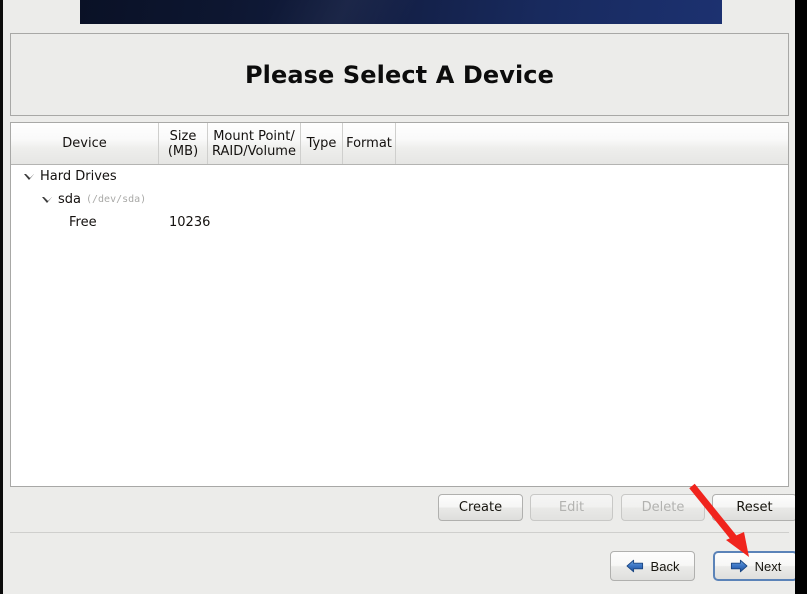  Describe the element at coordinates (571, 507) in the screenshot. I see `edit-button: Edit` at that location.